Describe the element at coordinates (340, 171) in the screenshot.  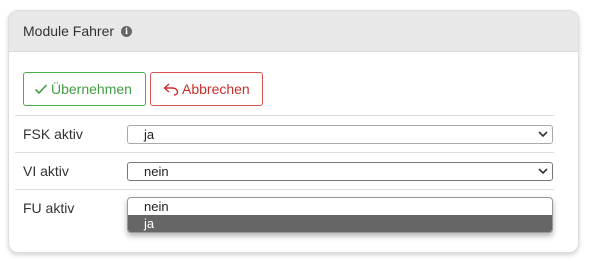
I see `vi-select: nein` at that location.